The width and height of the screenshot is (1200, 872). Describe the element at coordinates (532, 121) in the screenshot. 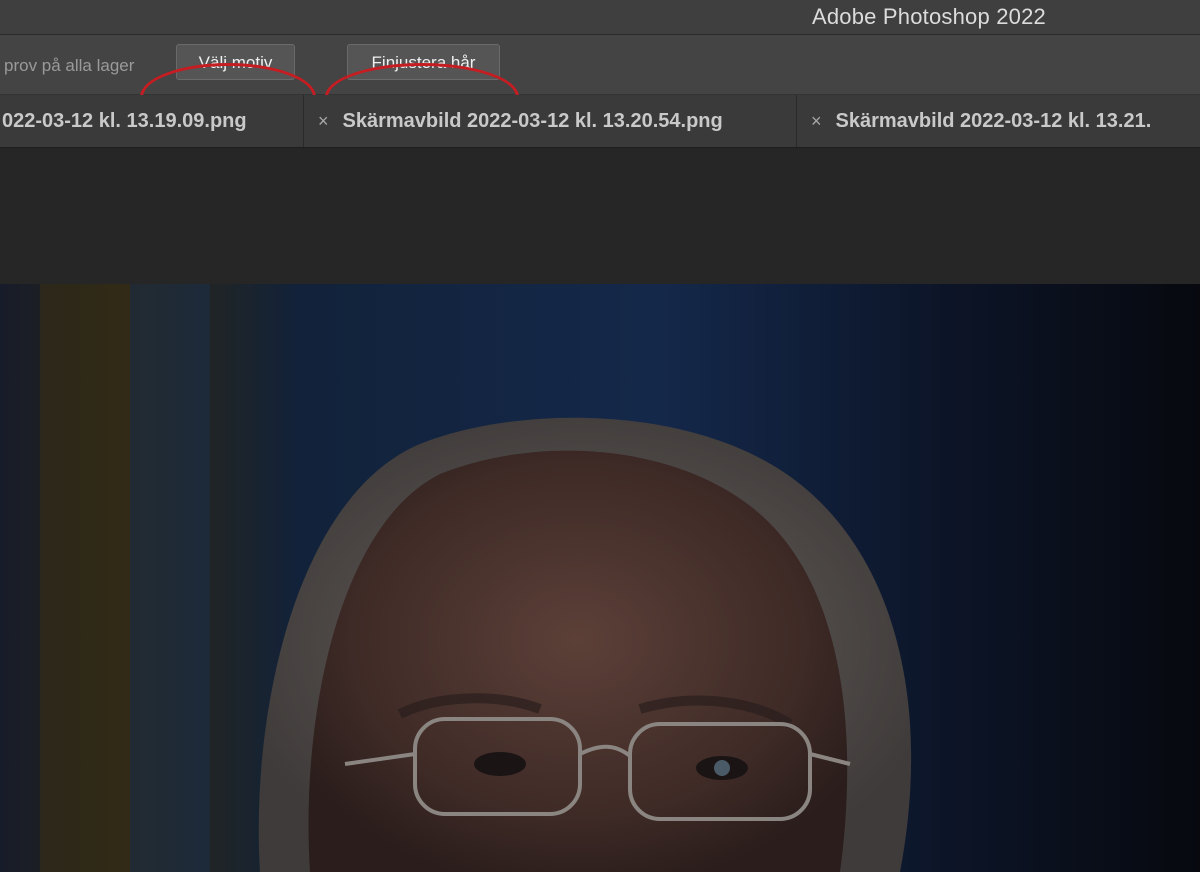

I see `tab-label: Skärmavbild 2022-03-12 kl. 13.20.54.png` at that location.